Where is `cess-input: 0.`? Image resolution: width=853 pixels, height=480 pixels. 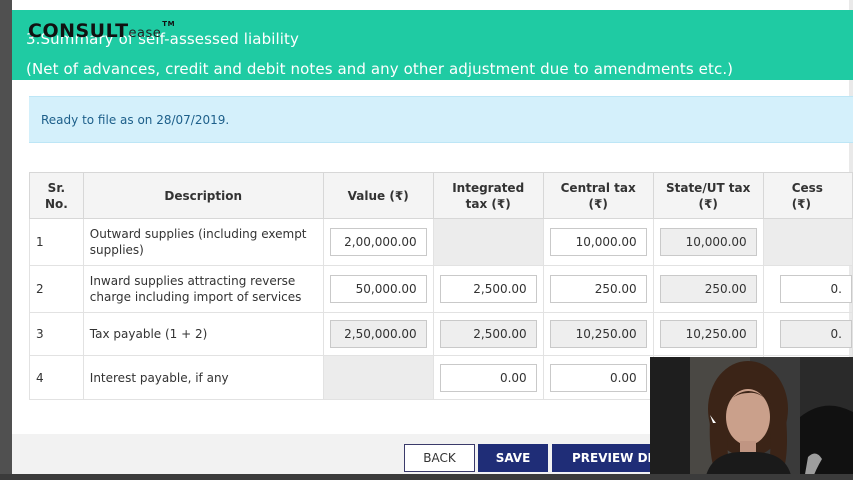 cess-input: 0. is located at coordinates (816, 289).